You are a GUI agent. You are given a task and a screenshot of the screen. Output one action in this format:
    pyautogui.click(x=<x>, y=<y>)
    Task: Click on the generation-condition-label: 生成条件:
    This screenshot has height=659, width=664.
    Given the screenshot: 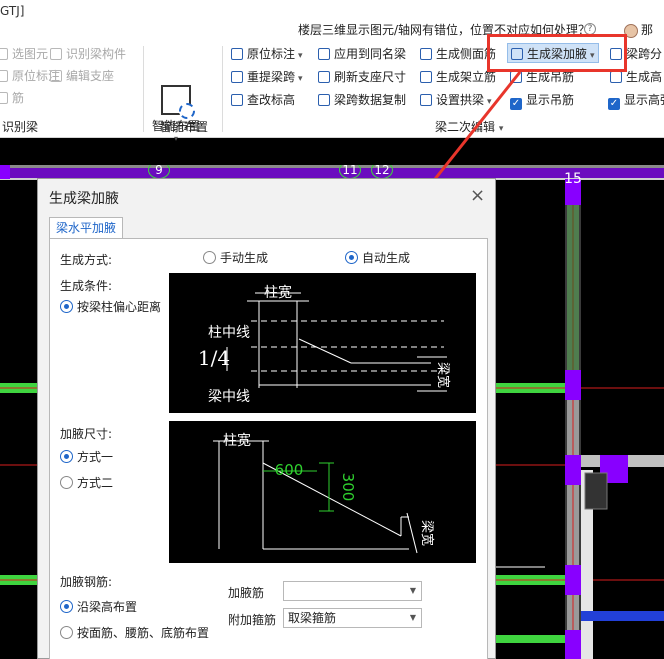 What is the action you would take?
    pyautogui.click(x=86, y=286)
    